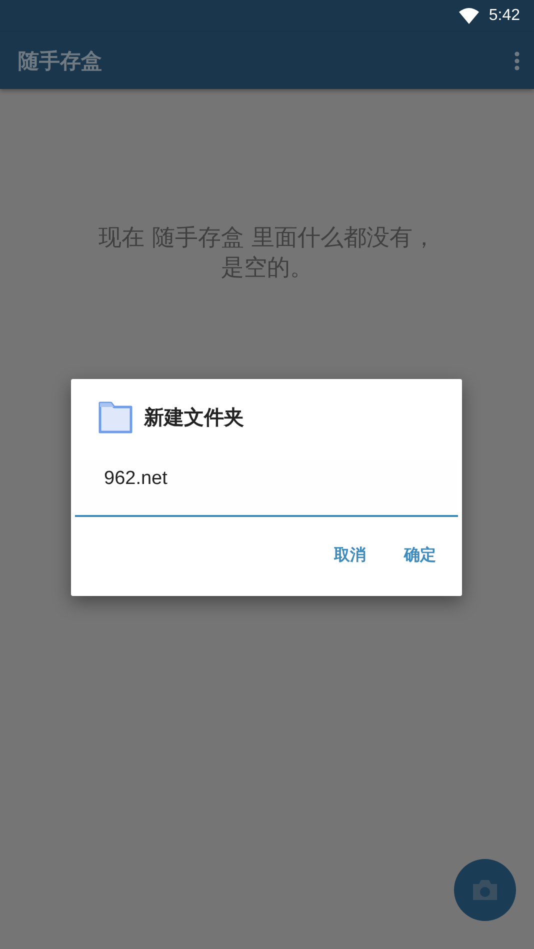 The image size is (534, 949). What do you see at coordinates (517, 60) in the screenshot?
I see `more-menu-icon` at bounding box center [517, 60].